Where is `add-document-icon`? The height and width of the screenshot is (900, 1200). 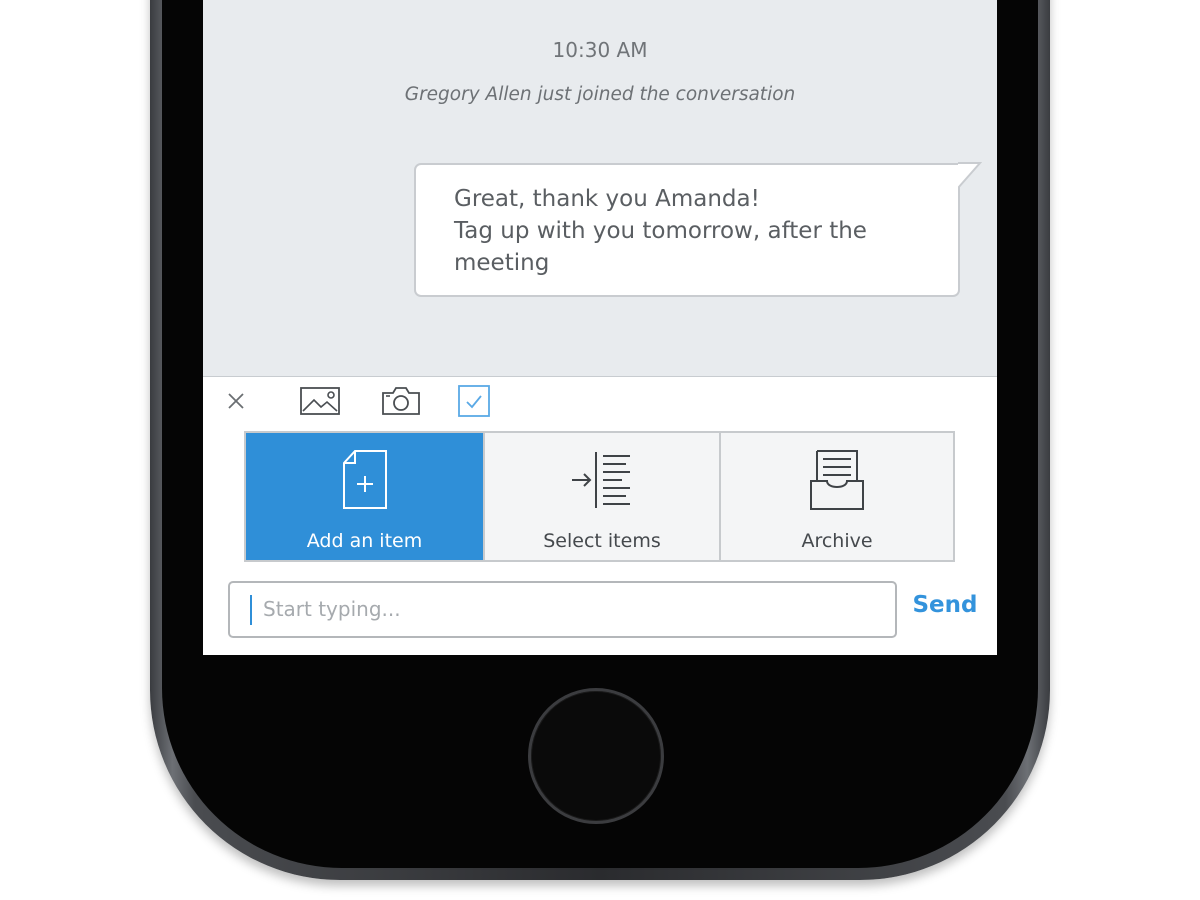 add-document-icon is located at coordinates (364, 480).